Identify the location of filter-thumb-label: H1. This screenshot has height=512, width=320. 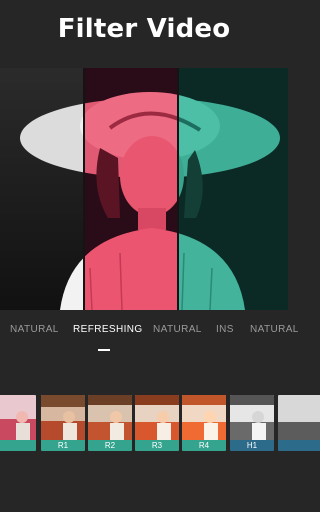
(252, 445).